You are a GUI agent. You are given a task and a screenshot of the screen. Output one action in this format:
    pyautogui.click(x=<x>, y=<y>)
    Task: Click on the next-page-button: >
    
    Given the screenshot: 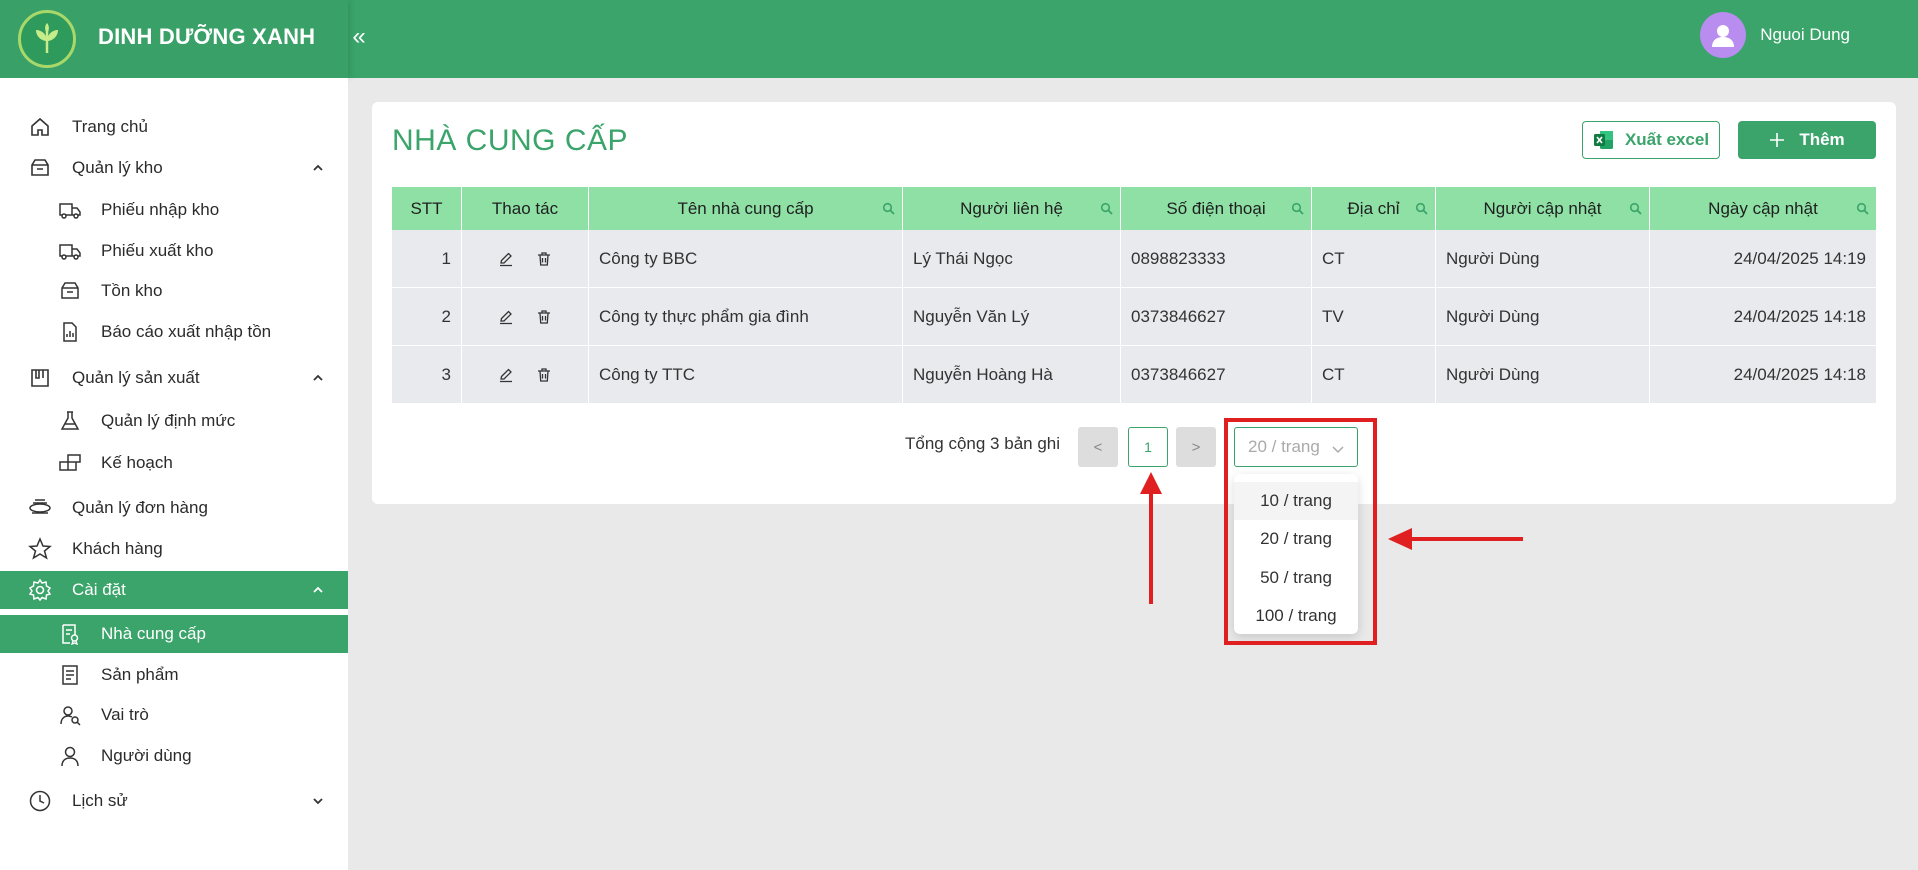 What is the action you would take?
    pyautogui.click(x=1196, y=447)
    